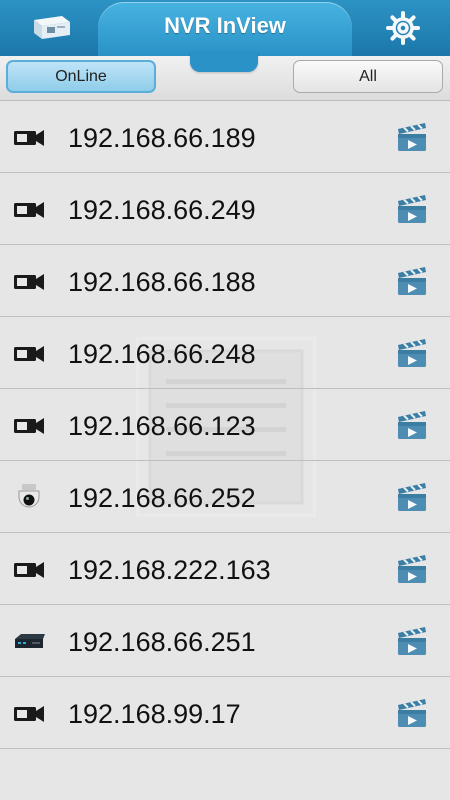 The height and width of the screenshot is (800, 450). I want to click on device-row: 192.168.222.163, so click(225, 569).